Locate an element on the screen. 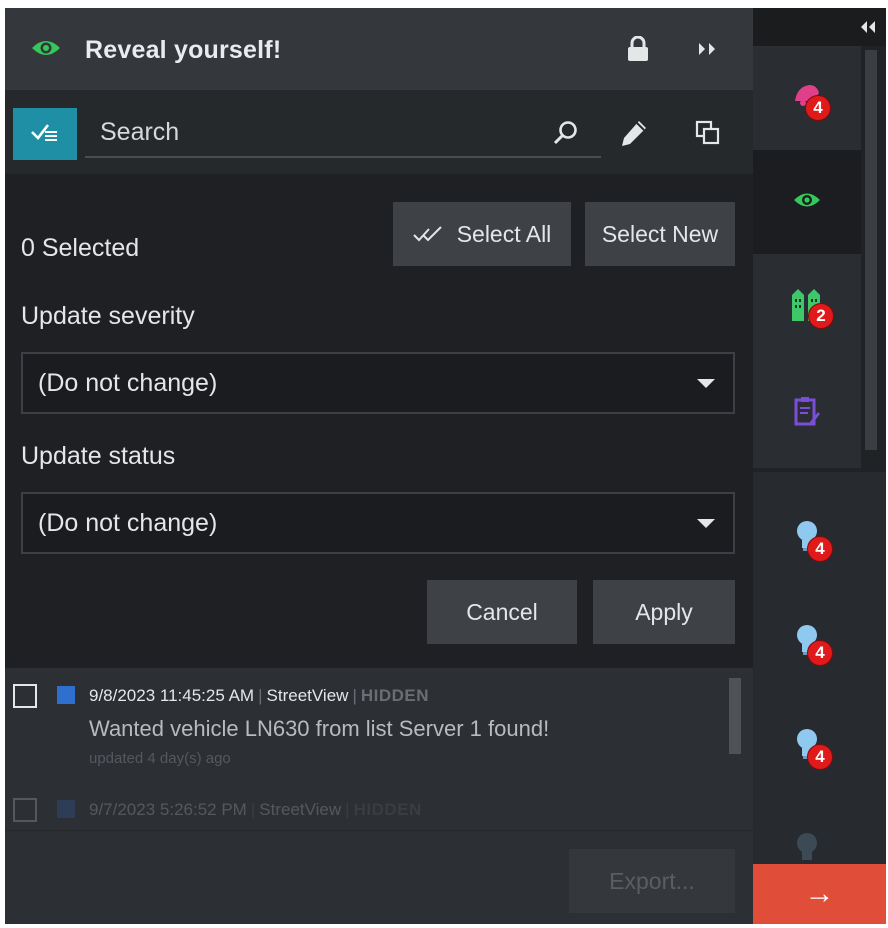 The width and height of the screenshot is (888, 928). rail-item-buildings: 2 is located at coordinates (807, 306).